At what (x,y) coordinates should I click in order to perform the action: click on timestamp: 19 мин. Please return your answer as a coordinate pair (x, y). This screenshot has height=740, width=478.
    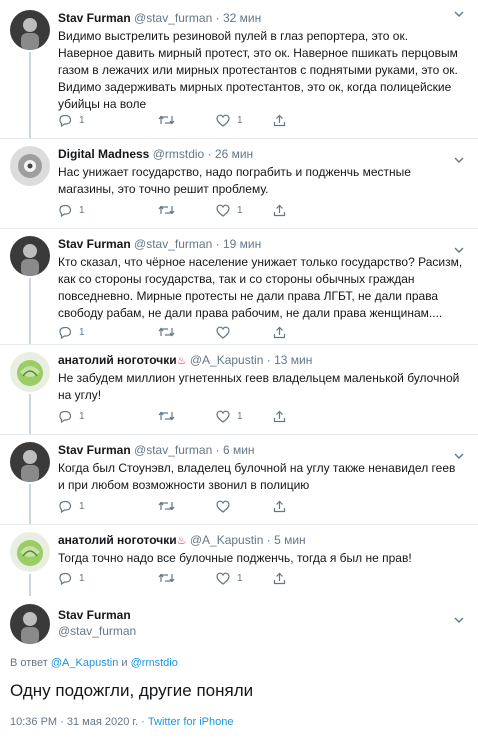
    Looking at the image, I should click on (242, 244).